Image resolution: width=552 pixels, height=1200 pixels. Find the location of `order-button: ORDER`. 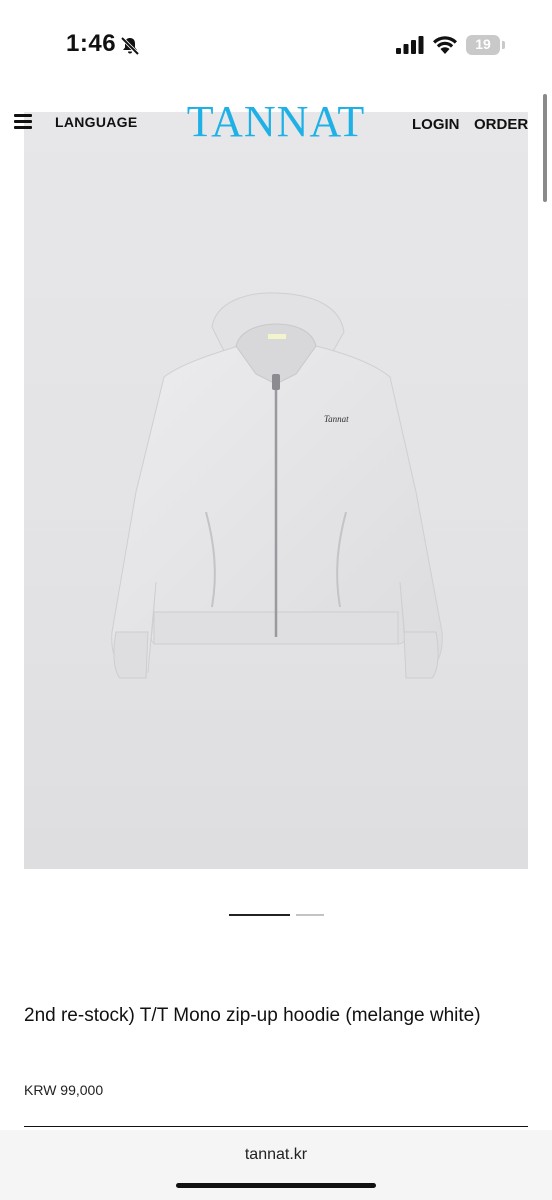

order-button: ORDER is located at coordinates (501, 124).